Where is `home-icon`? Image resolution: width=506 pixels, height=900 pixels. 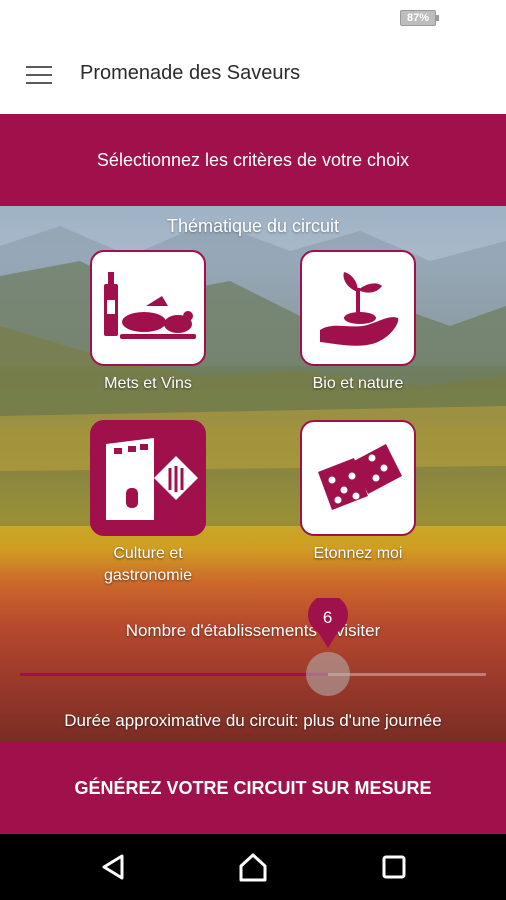
home-icon is located at coordinates (253, 867).